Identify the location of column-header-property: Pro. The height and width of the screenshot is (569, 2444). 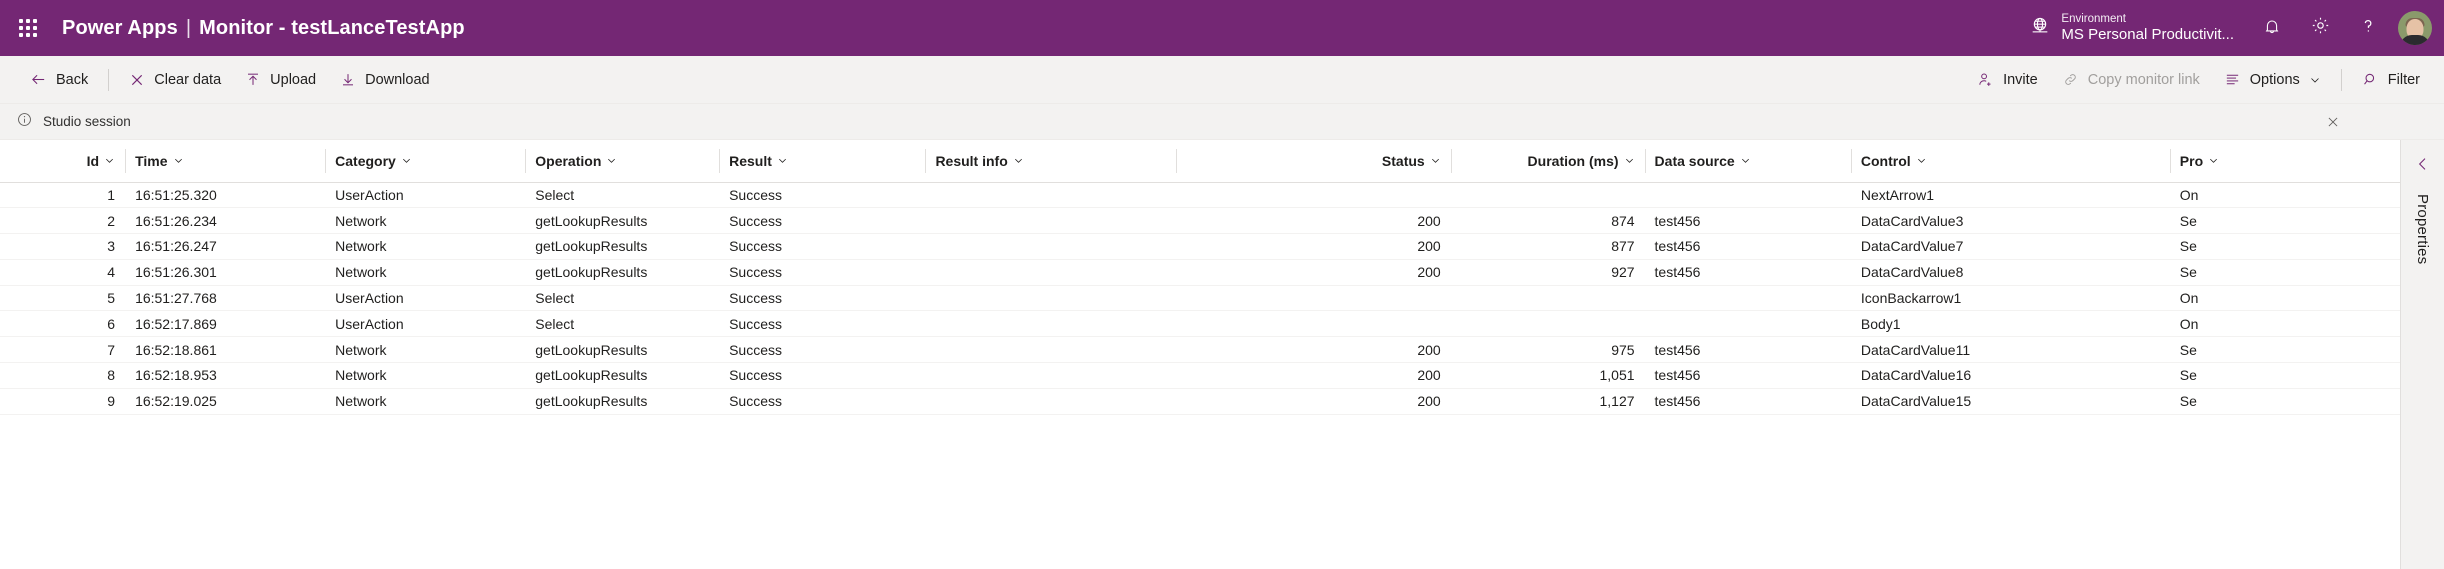
(2284, 161).